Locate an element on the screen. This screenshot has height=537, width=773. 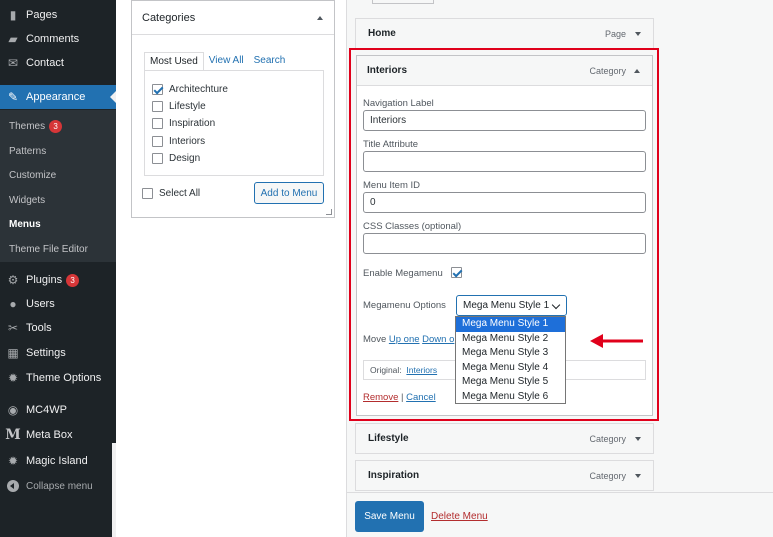
list-item: Design is located at coordinates (176, 158).